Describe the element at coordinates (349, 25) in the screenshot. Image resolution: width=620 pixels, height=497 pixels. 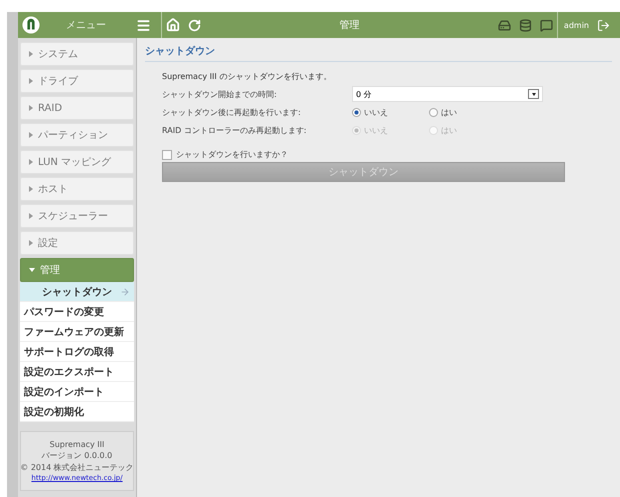
I see `page-title: 管理` at that location.